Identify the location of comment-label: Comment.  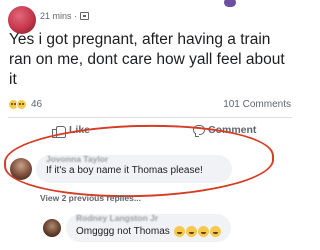
(232, 130).